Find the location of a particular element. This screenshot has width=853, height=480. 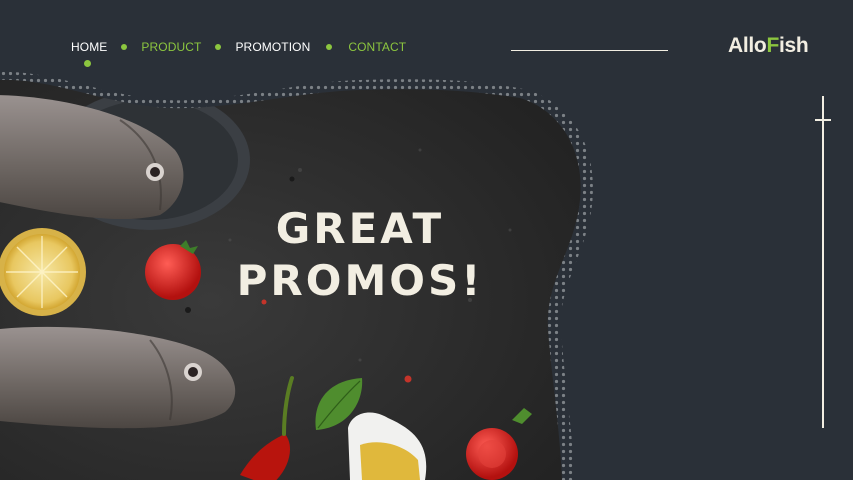

scroll-indicator-tick is located at coordinates (823, 120).